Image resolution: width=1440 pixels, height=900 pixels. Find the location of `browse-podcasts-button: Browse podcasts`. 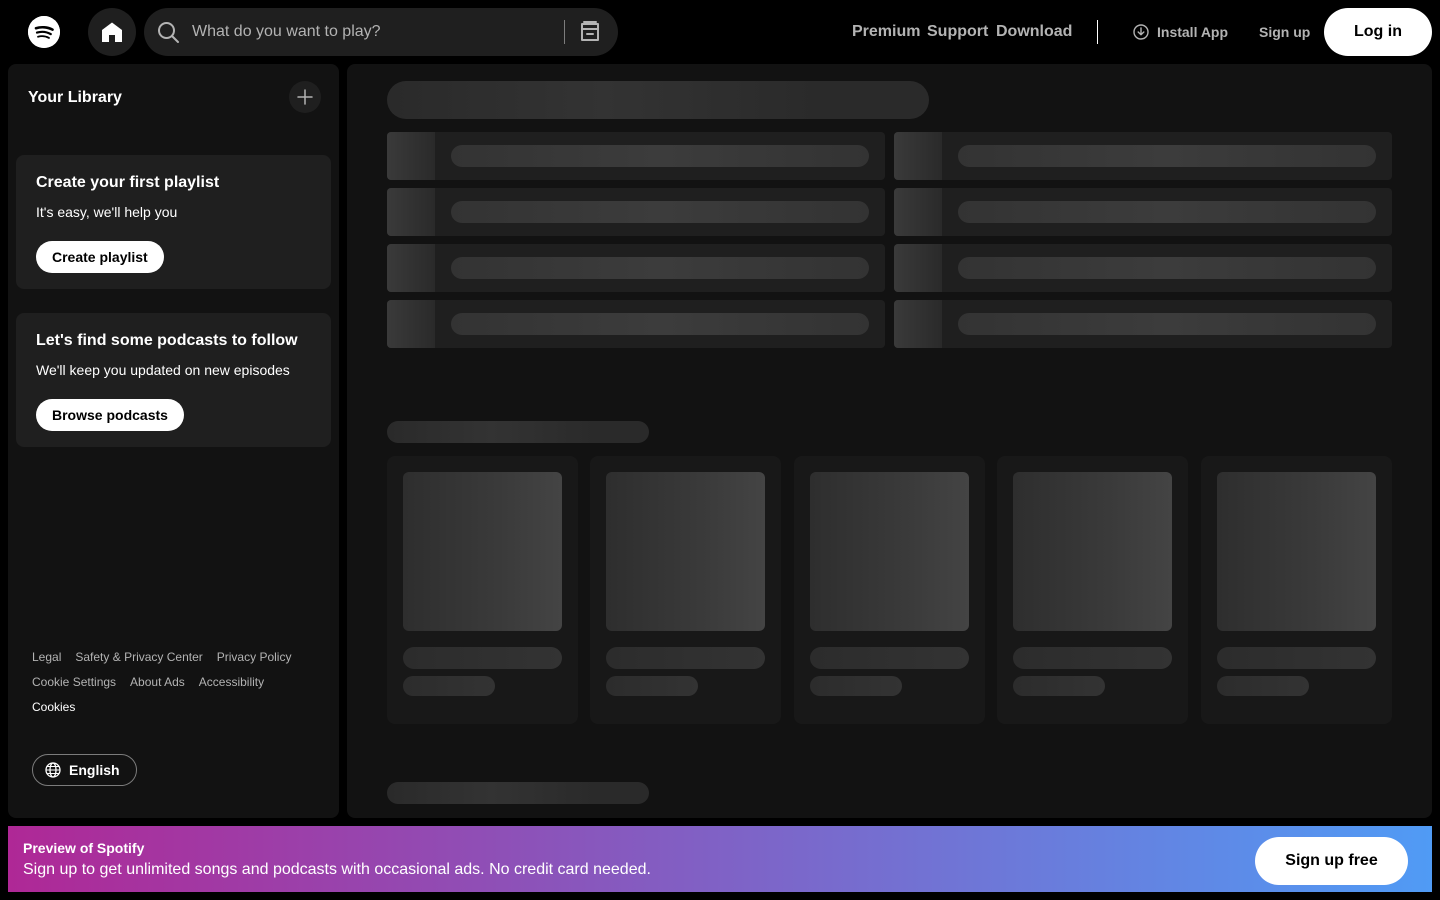

browse-podcasts-button: Browse podcasts is located at coordinates (110, 415).